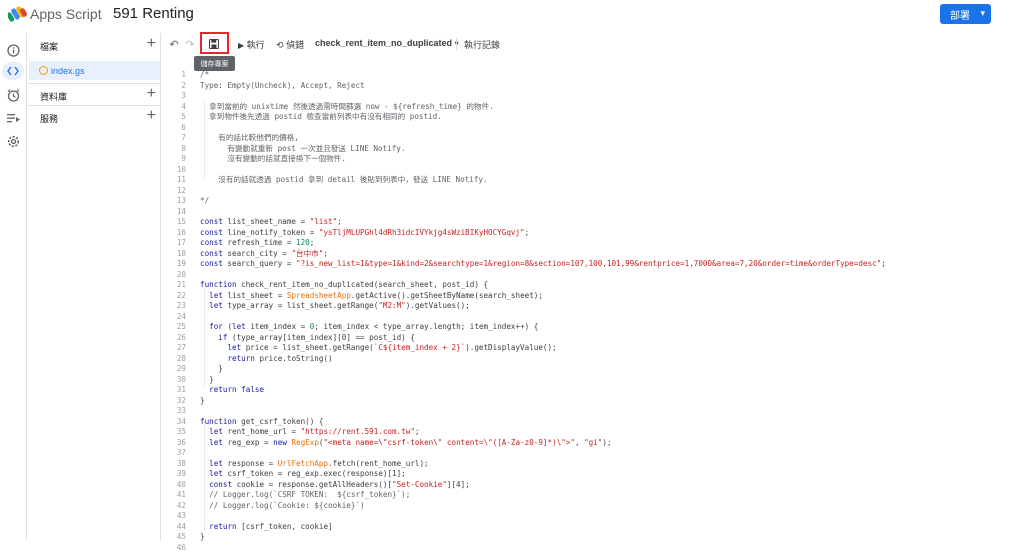  What do you see at coordinates (181, 211) in the screenshot?
I see `line-number: 14` at bounding box center [181, 211].